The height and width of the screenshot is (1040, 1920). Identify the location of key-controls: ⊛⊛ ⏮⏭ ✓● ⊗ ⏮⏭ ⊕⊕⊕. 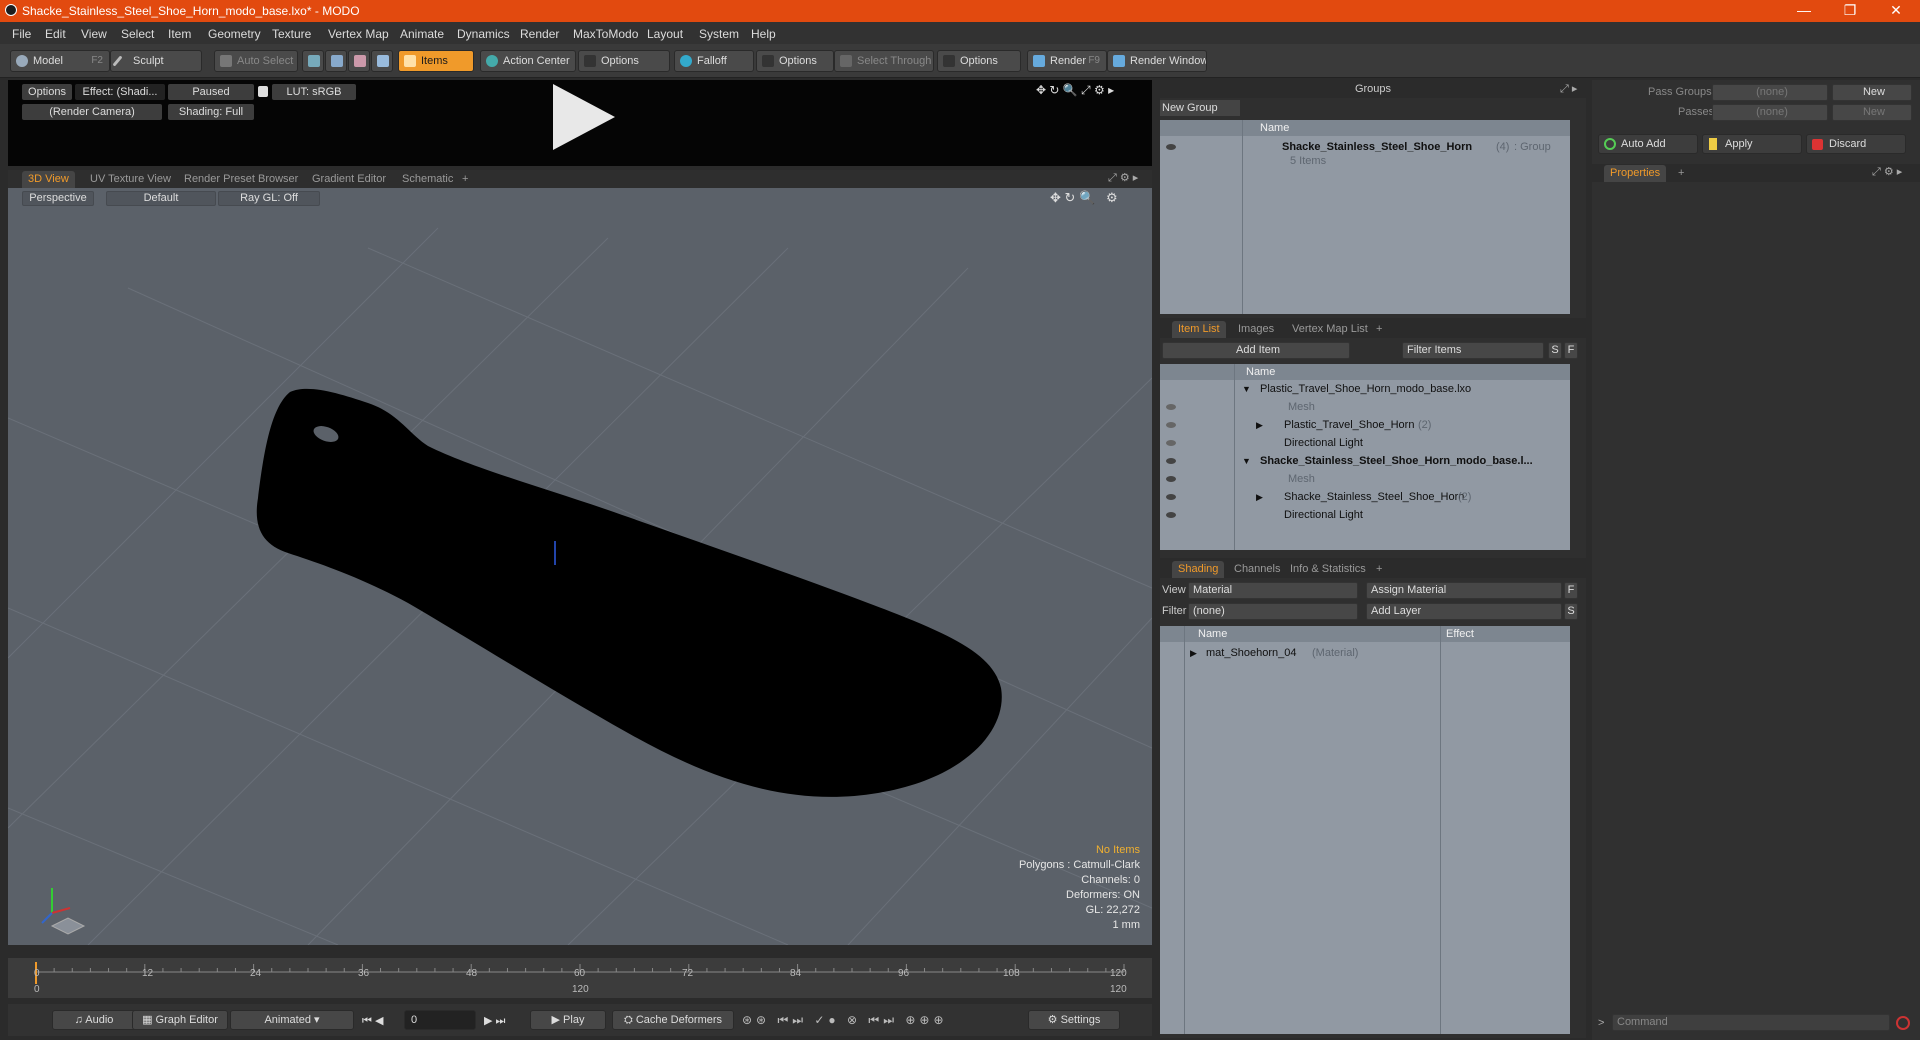
(845, 1020).